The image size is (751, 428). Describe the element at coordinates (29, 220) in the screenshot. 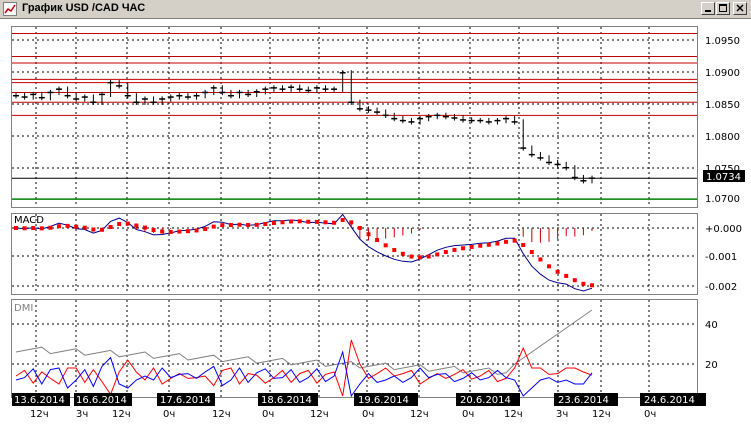

I see `macd-label: MACD` at that location.